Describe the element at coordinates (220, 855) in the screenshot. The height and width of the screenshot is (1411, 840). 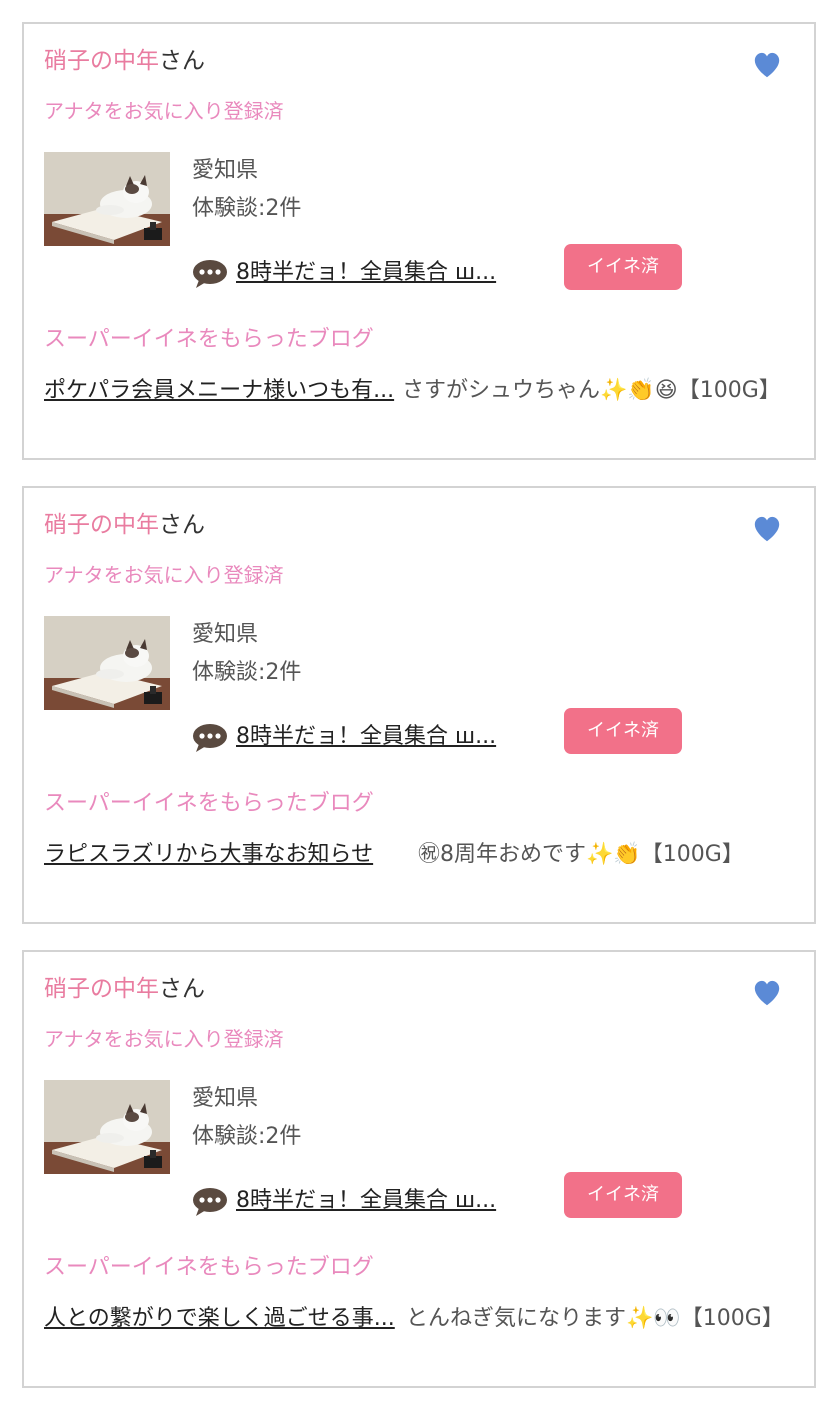
I see `blog-link: ラピスラズリから大事なお知らせ` at that location.